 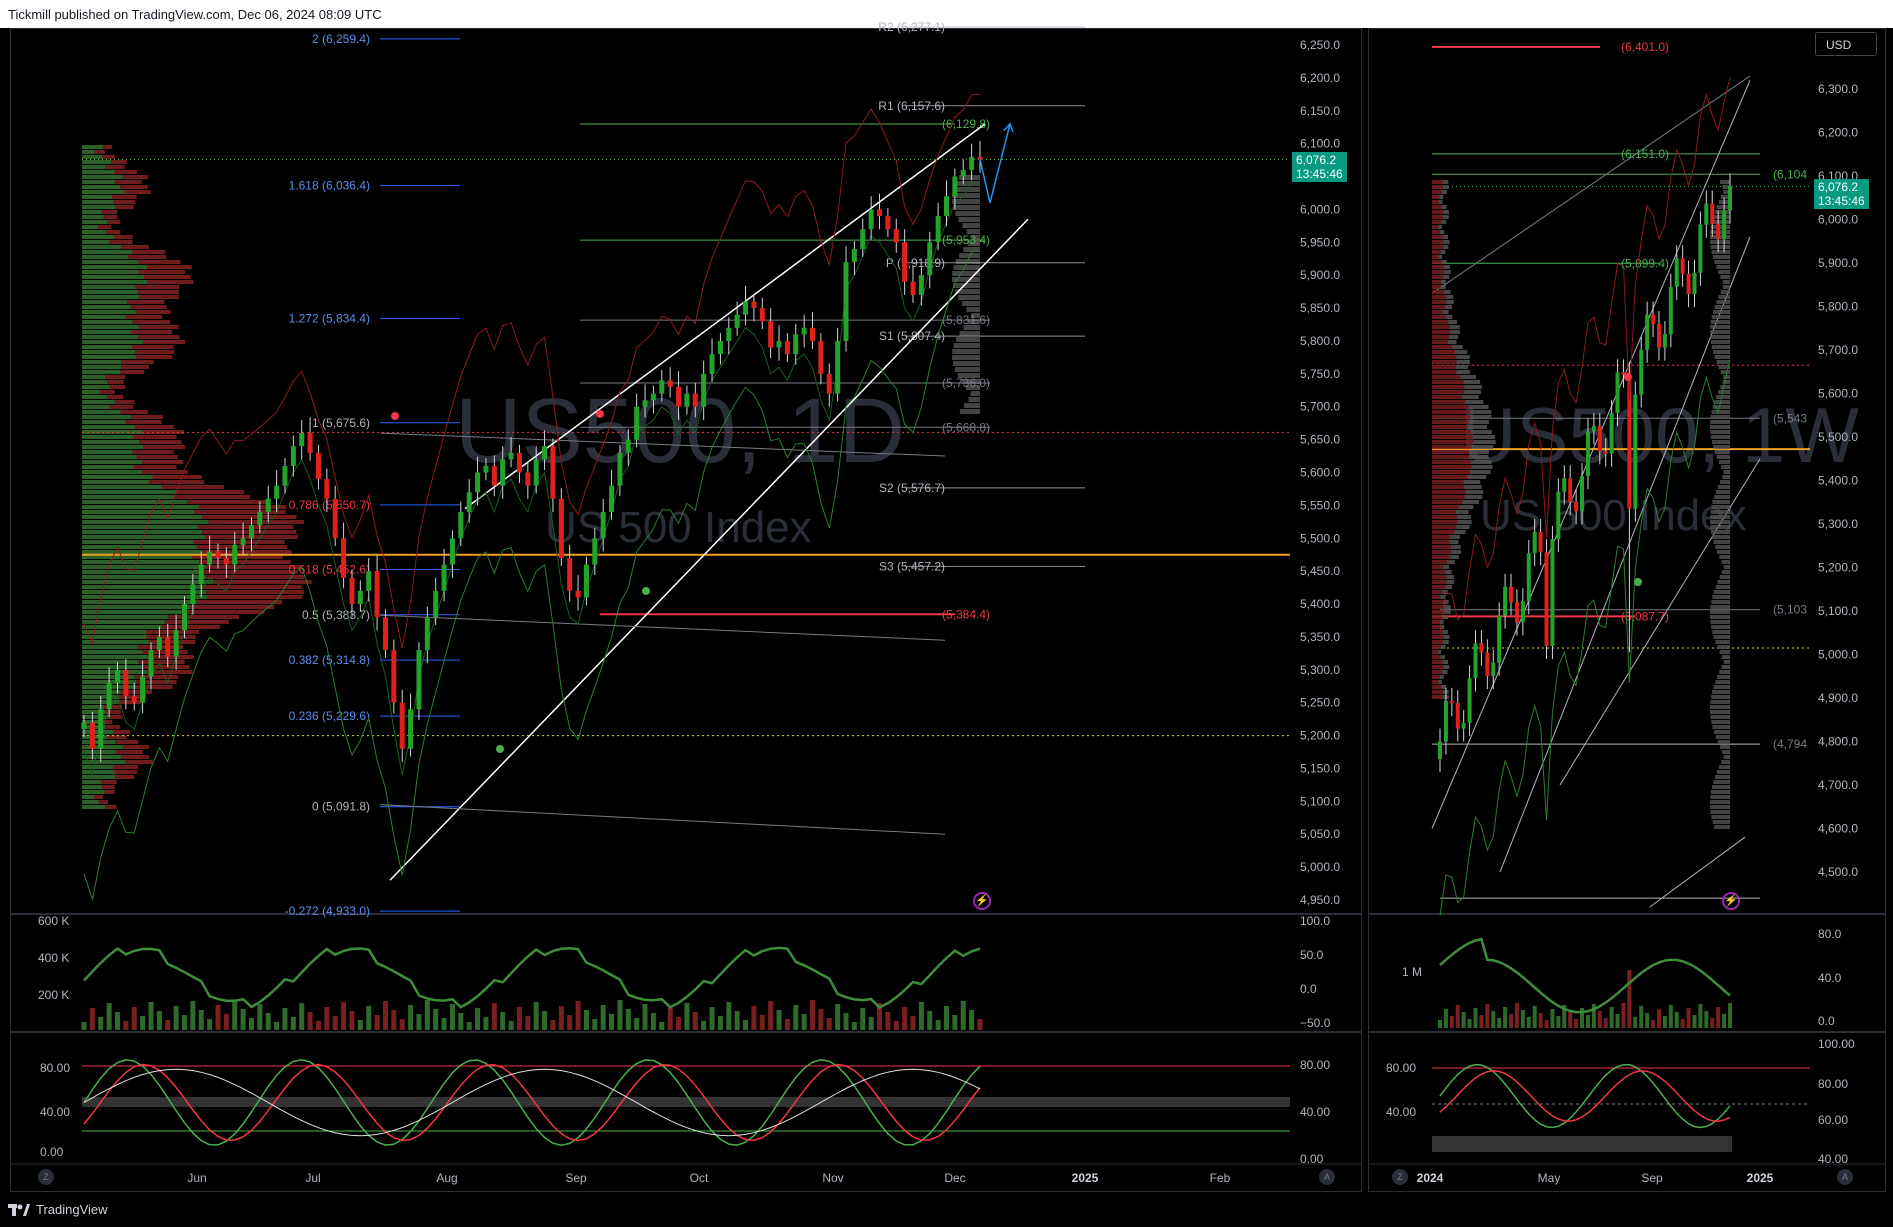 I want to click on left-price-tick: 5,750.0, so click(x=1320, y=374).